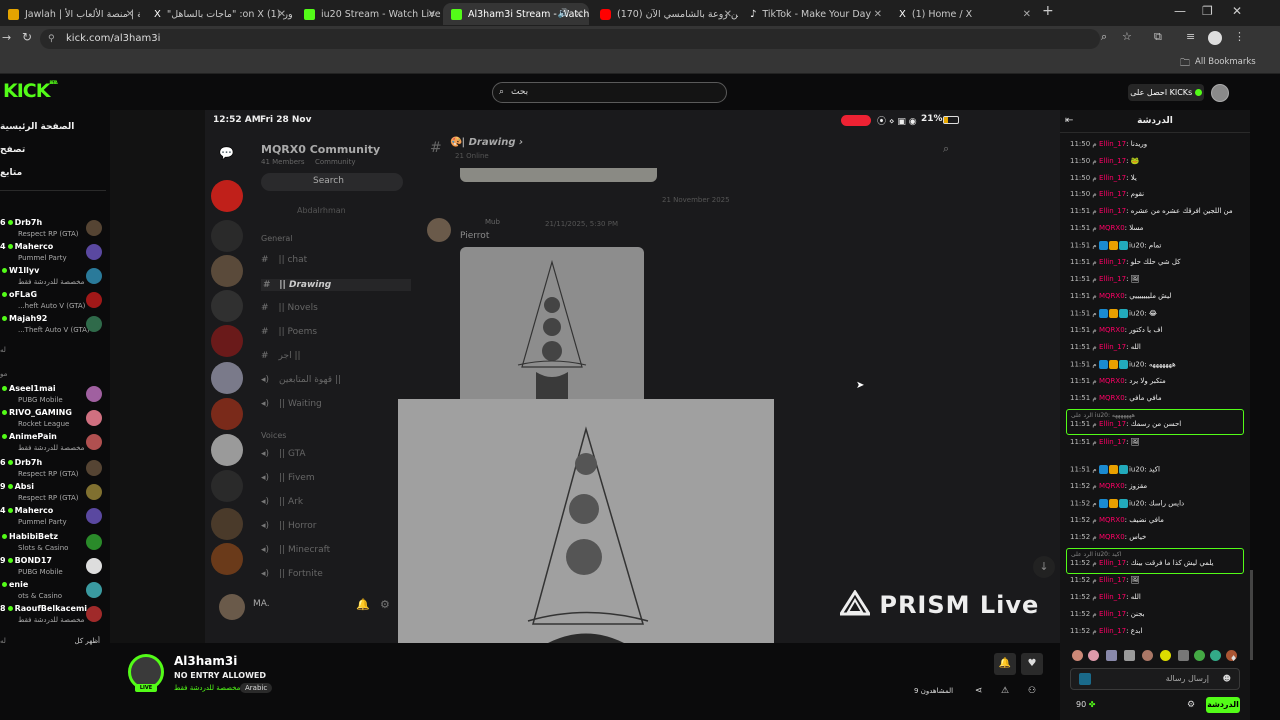  I want to click on chat-message: 11:51 م Ellin_17: احسن من رسمك, so click(1157, 427).